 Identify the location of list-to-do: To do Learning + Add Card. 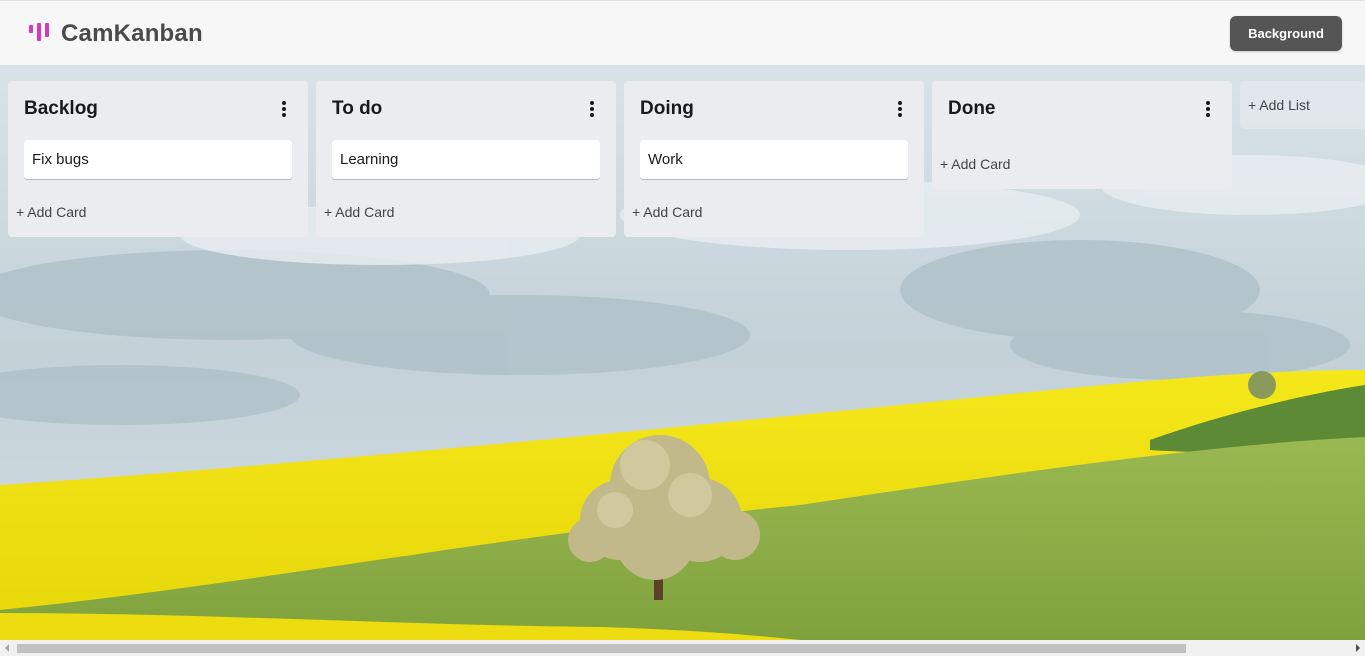
(466, 159).